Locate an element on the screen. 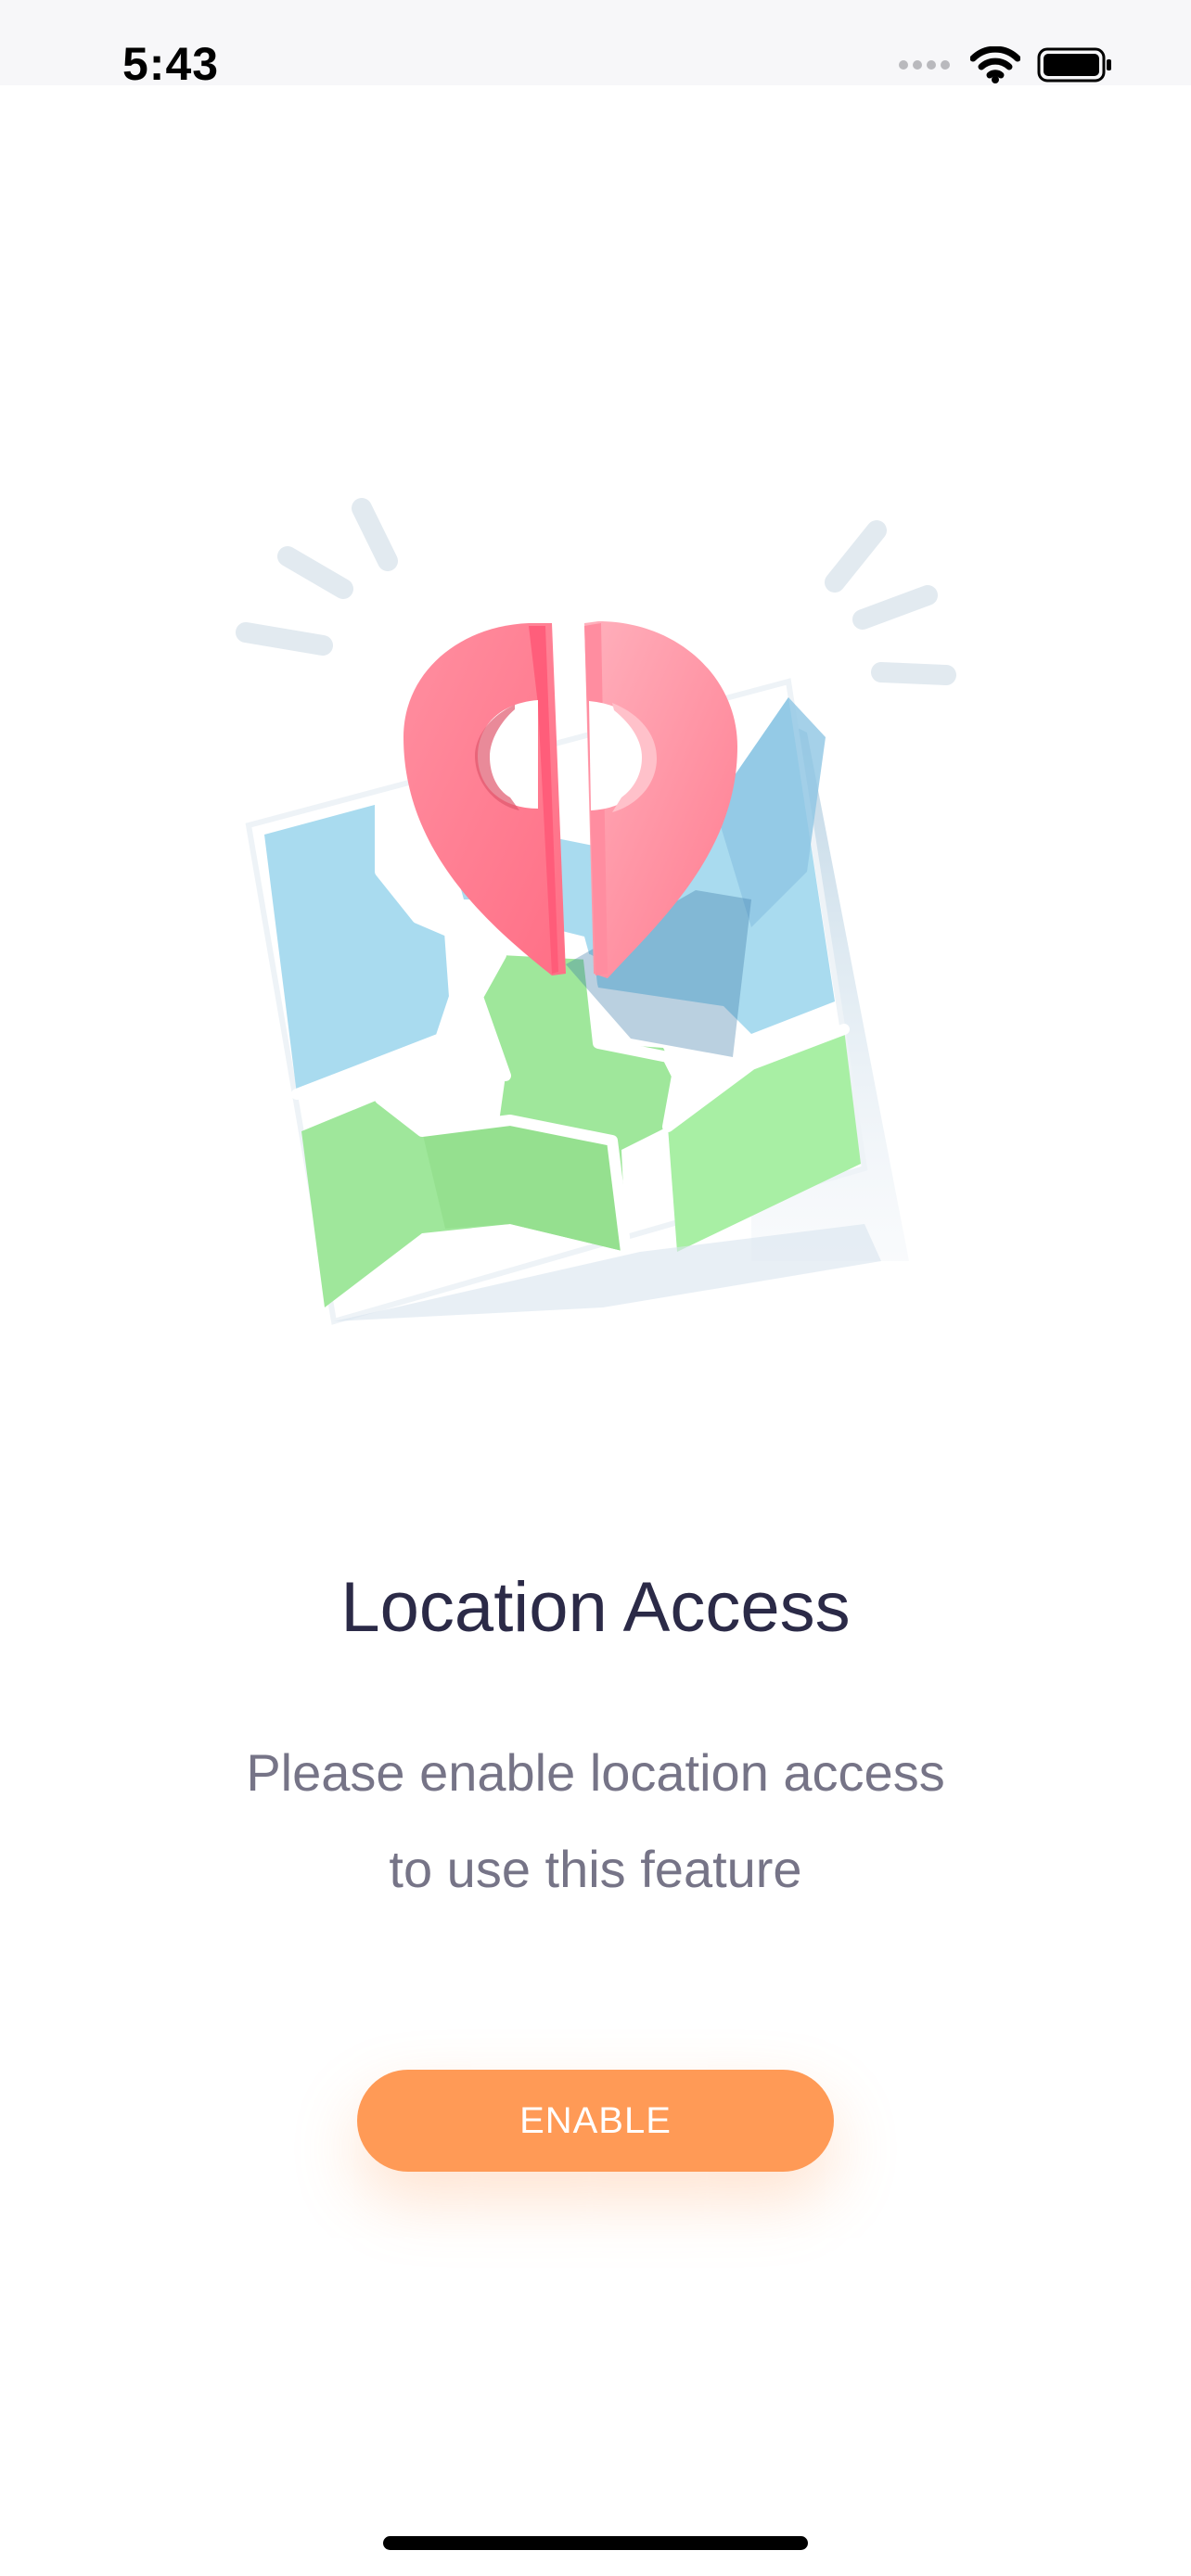  status-icons is located at coordinates (1006, 64).